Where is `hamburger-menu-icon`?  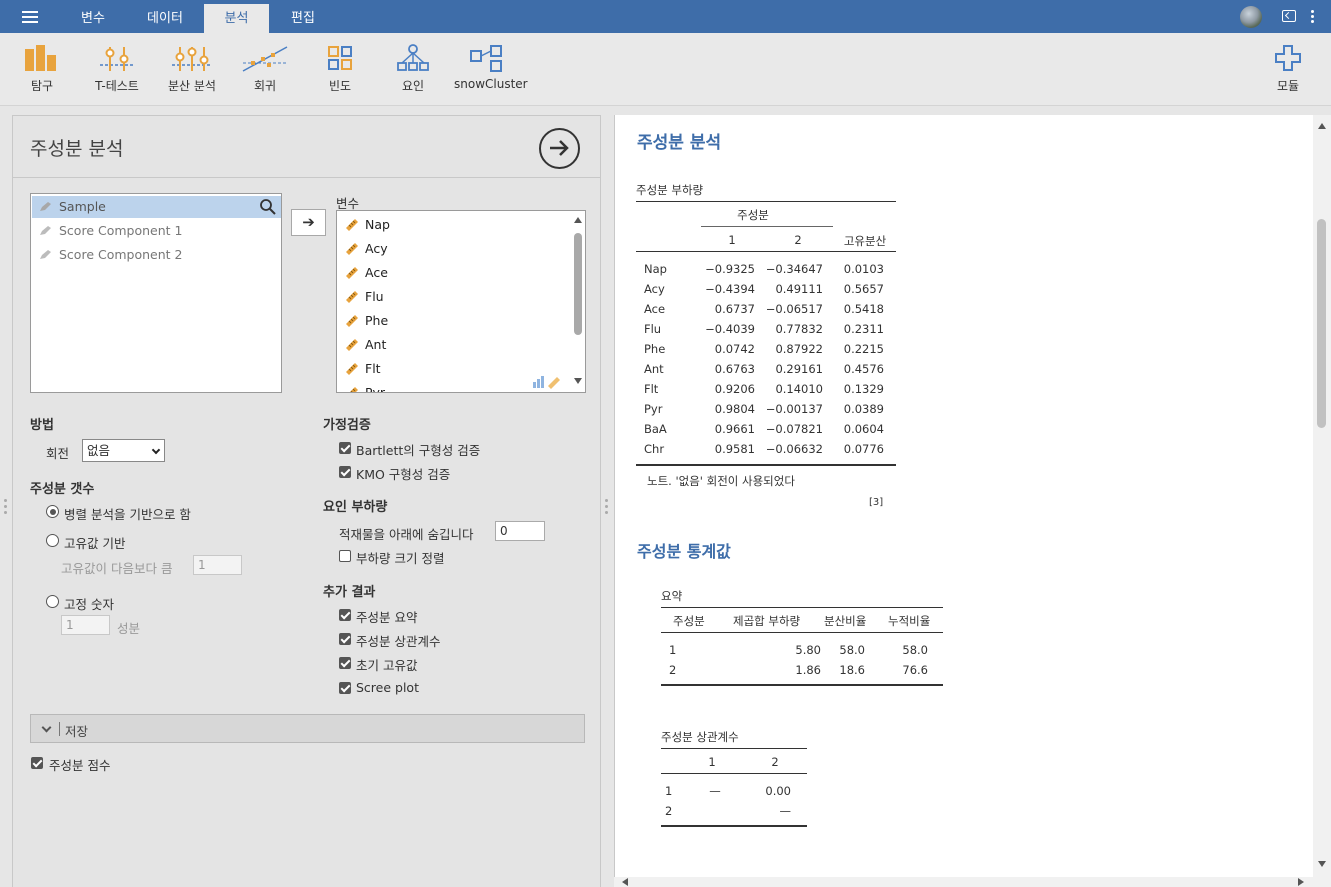
hamburger-menu-icon is located at coordinates (30, 17).